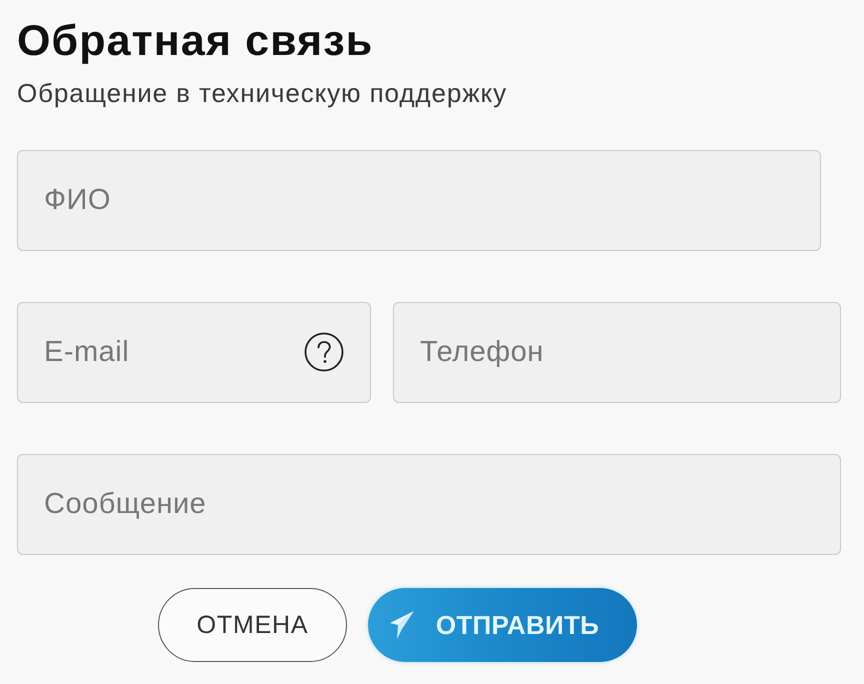  What do you see at coordinates (419, 200) in the screenshot?
I see `name-field: ФИО` at bounding box center [419, 200].